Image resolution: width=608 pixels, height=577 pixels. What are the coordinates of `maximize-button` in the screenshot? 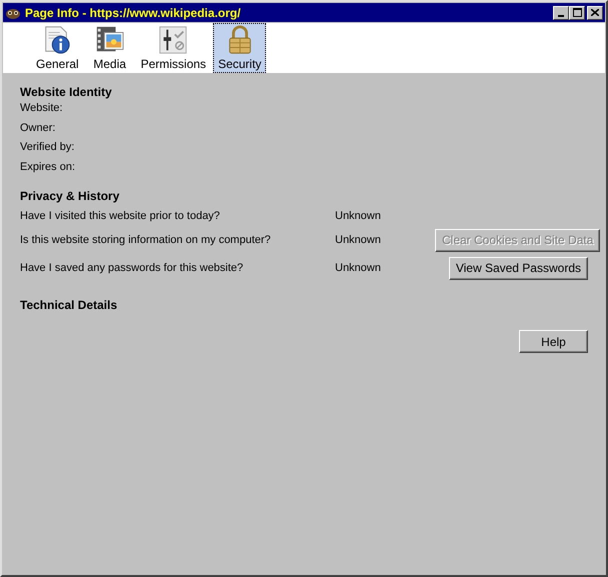 It's located at (577, 13).